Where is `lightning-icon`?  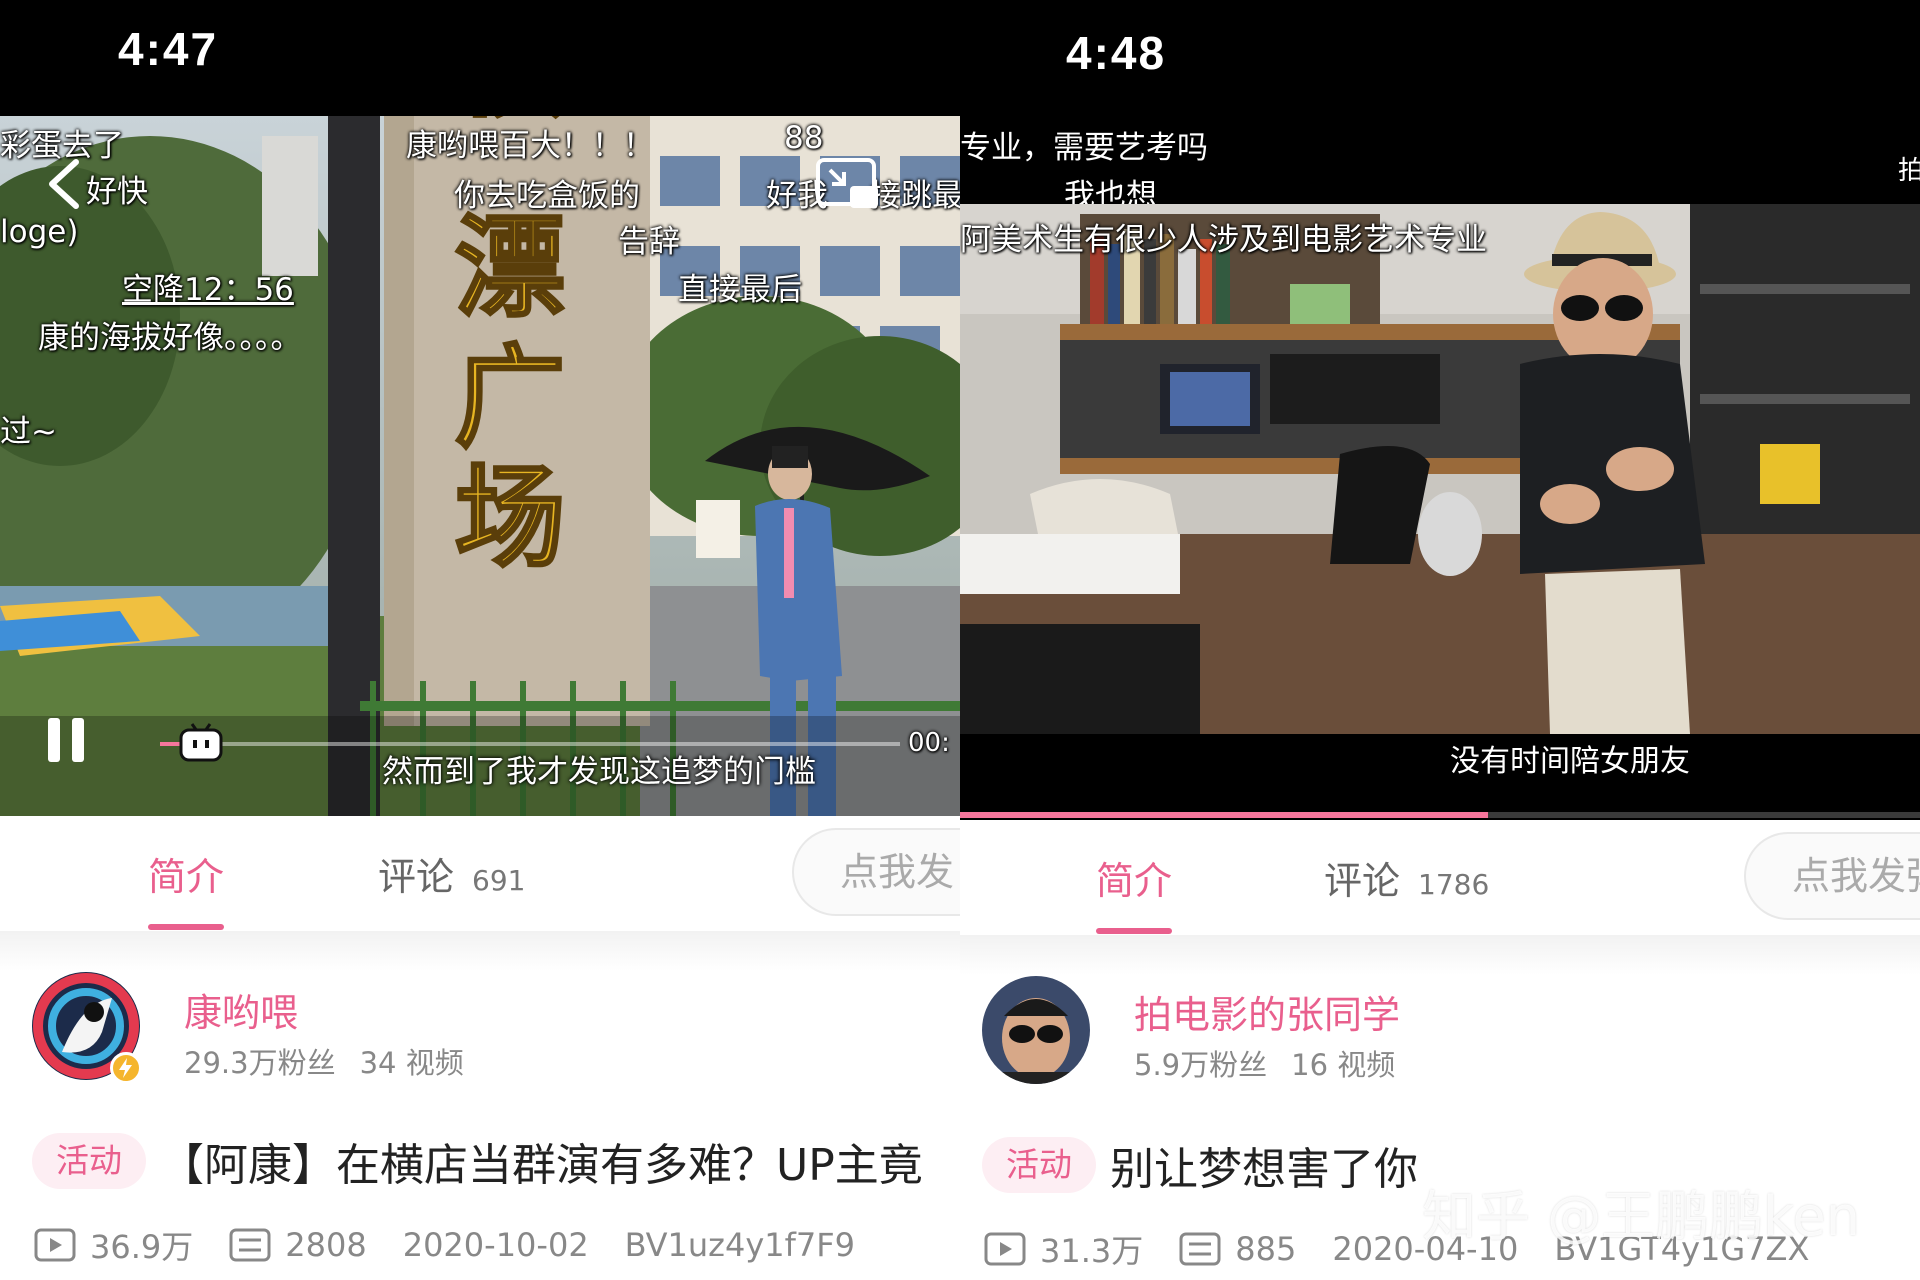 lightning-icon is located at coordinates (125, 1068).